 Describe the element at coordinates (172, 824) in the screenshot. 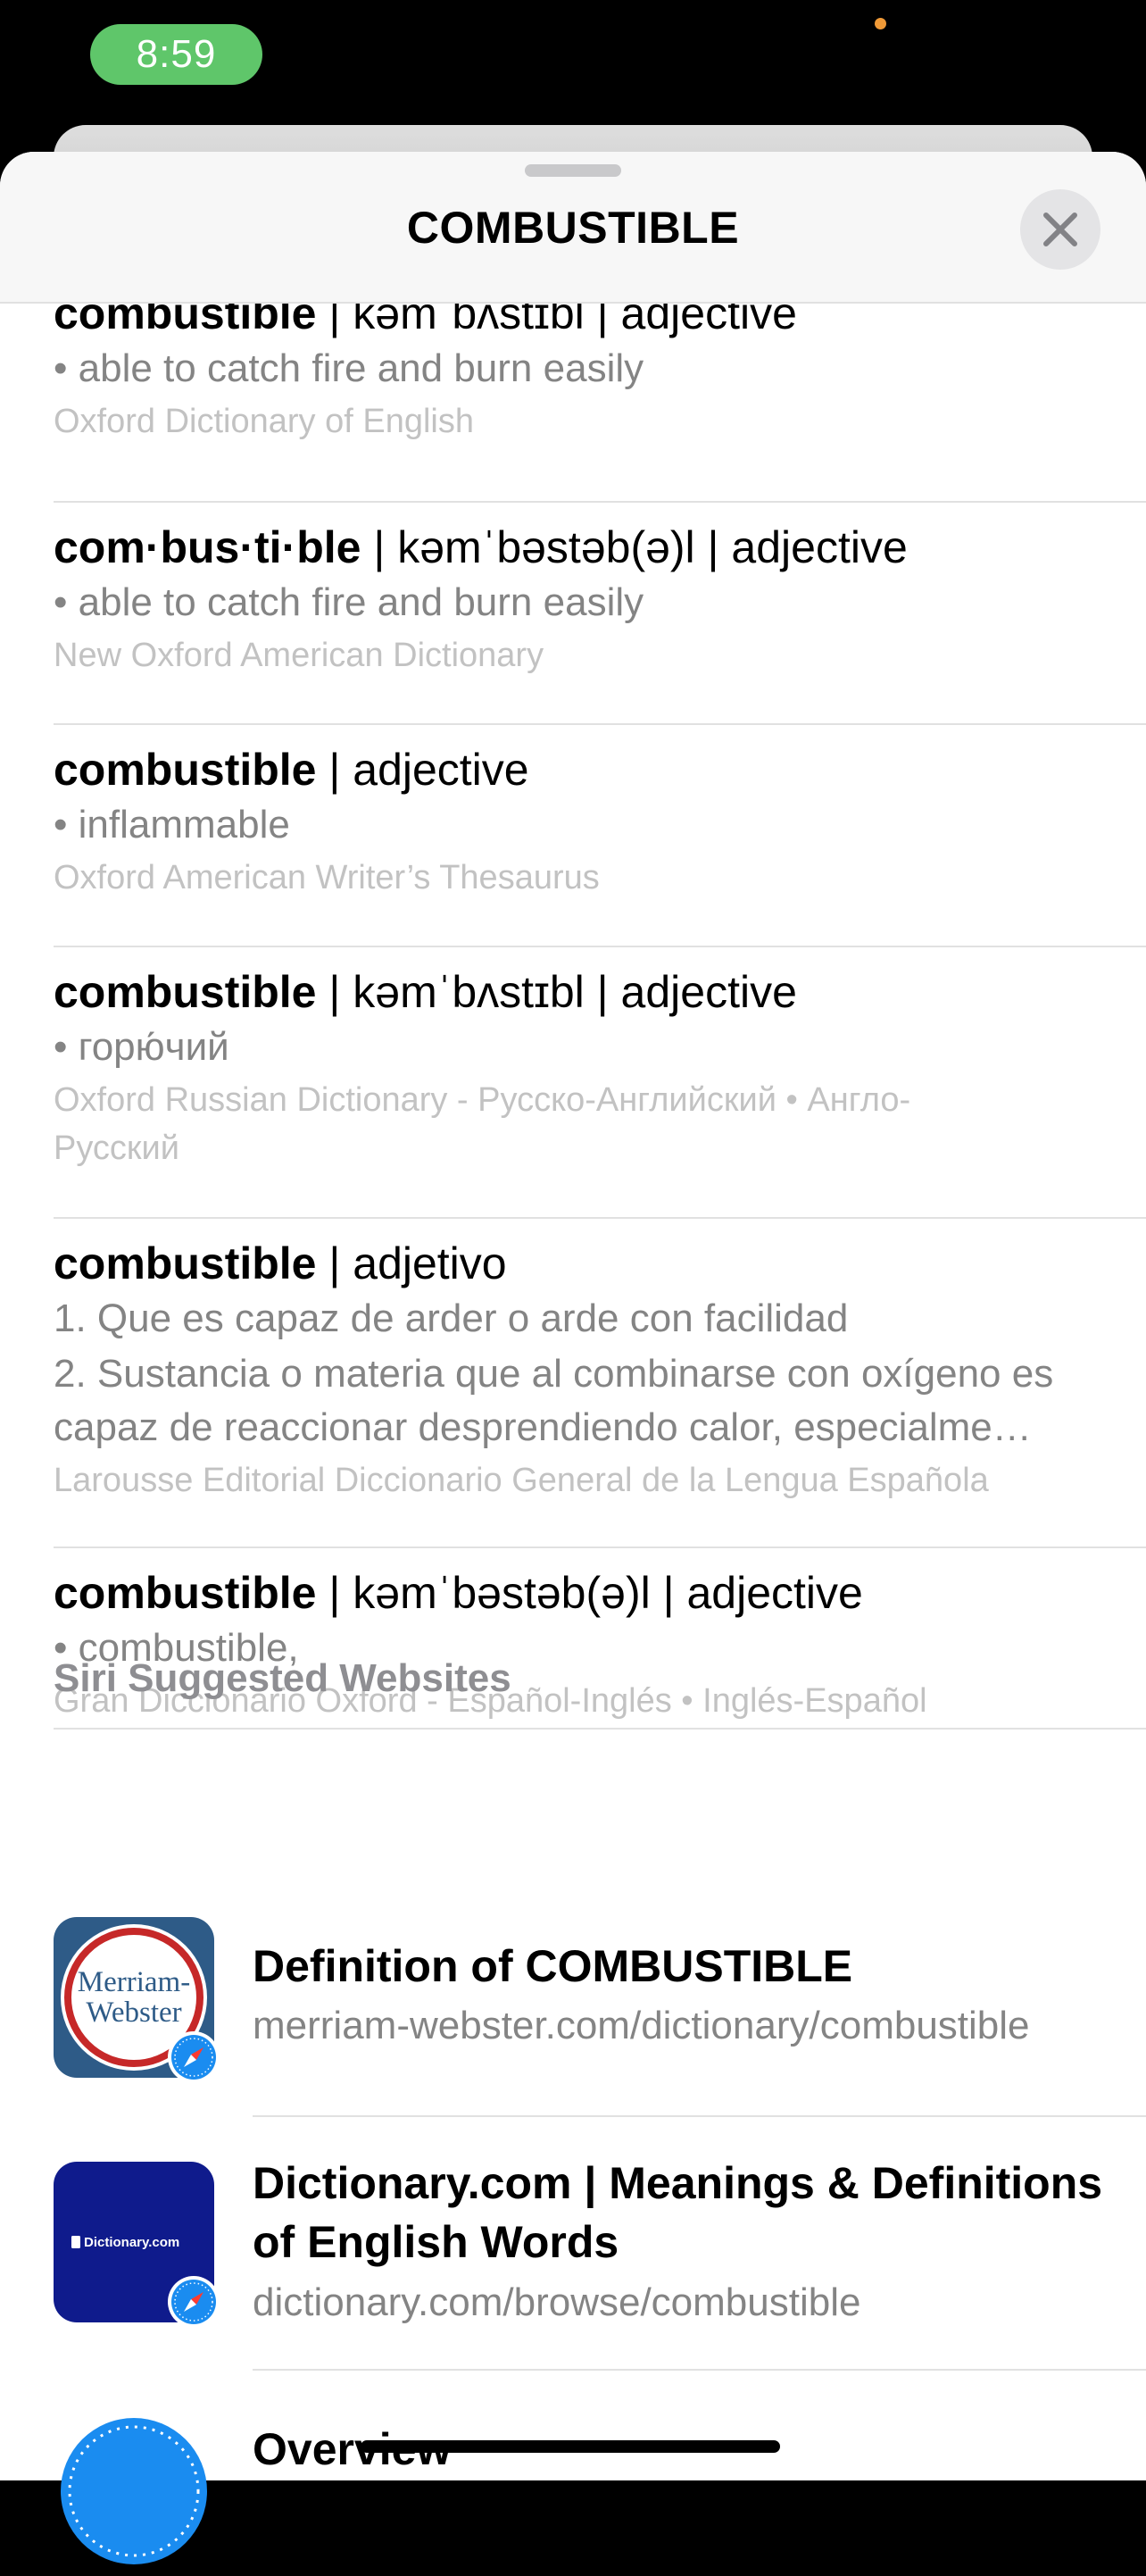

I see `entry-definition: • inflammable` at that location.